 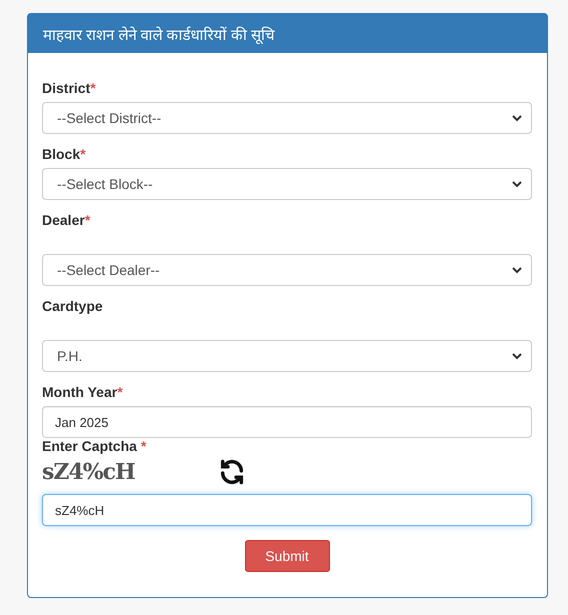 I want to click on captcha-image: sZ4%cH, so click(x=89, y=472).